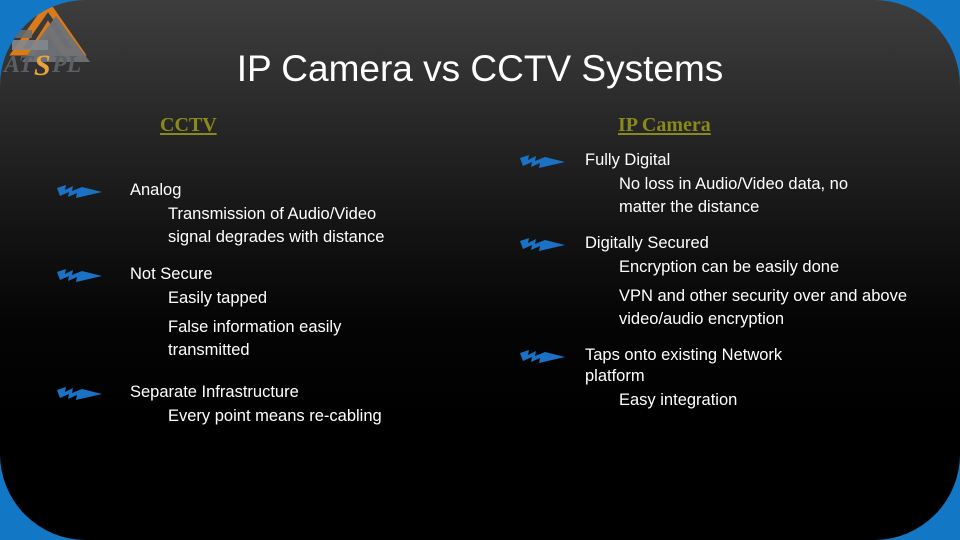 The height and width of the screenshot is (540, 960). Describe the element at coordinates (715, 160) in the screenshot. I see `bullet-level1: Fully Digital` at that location.